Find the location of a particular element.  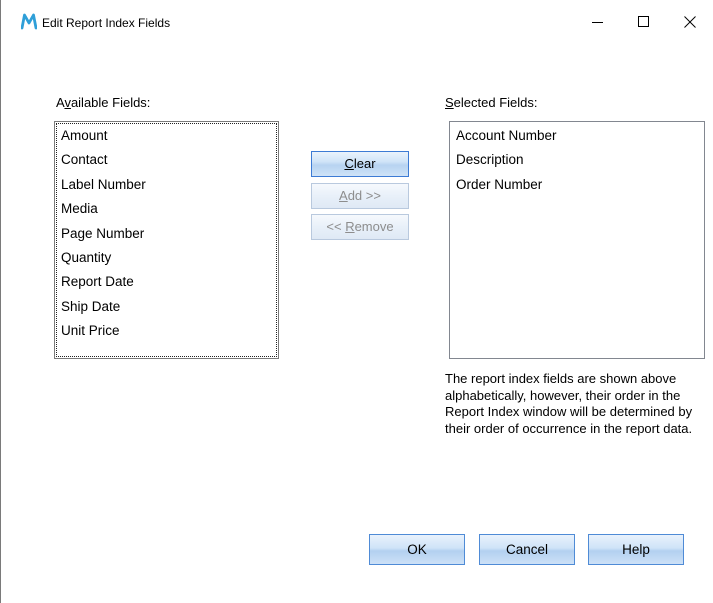

list-item: Ship Date is located at coordinates (169, 309).